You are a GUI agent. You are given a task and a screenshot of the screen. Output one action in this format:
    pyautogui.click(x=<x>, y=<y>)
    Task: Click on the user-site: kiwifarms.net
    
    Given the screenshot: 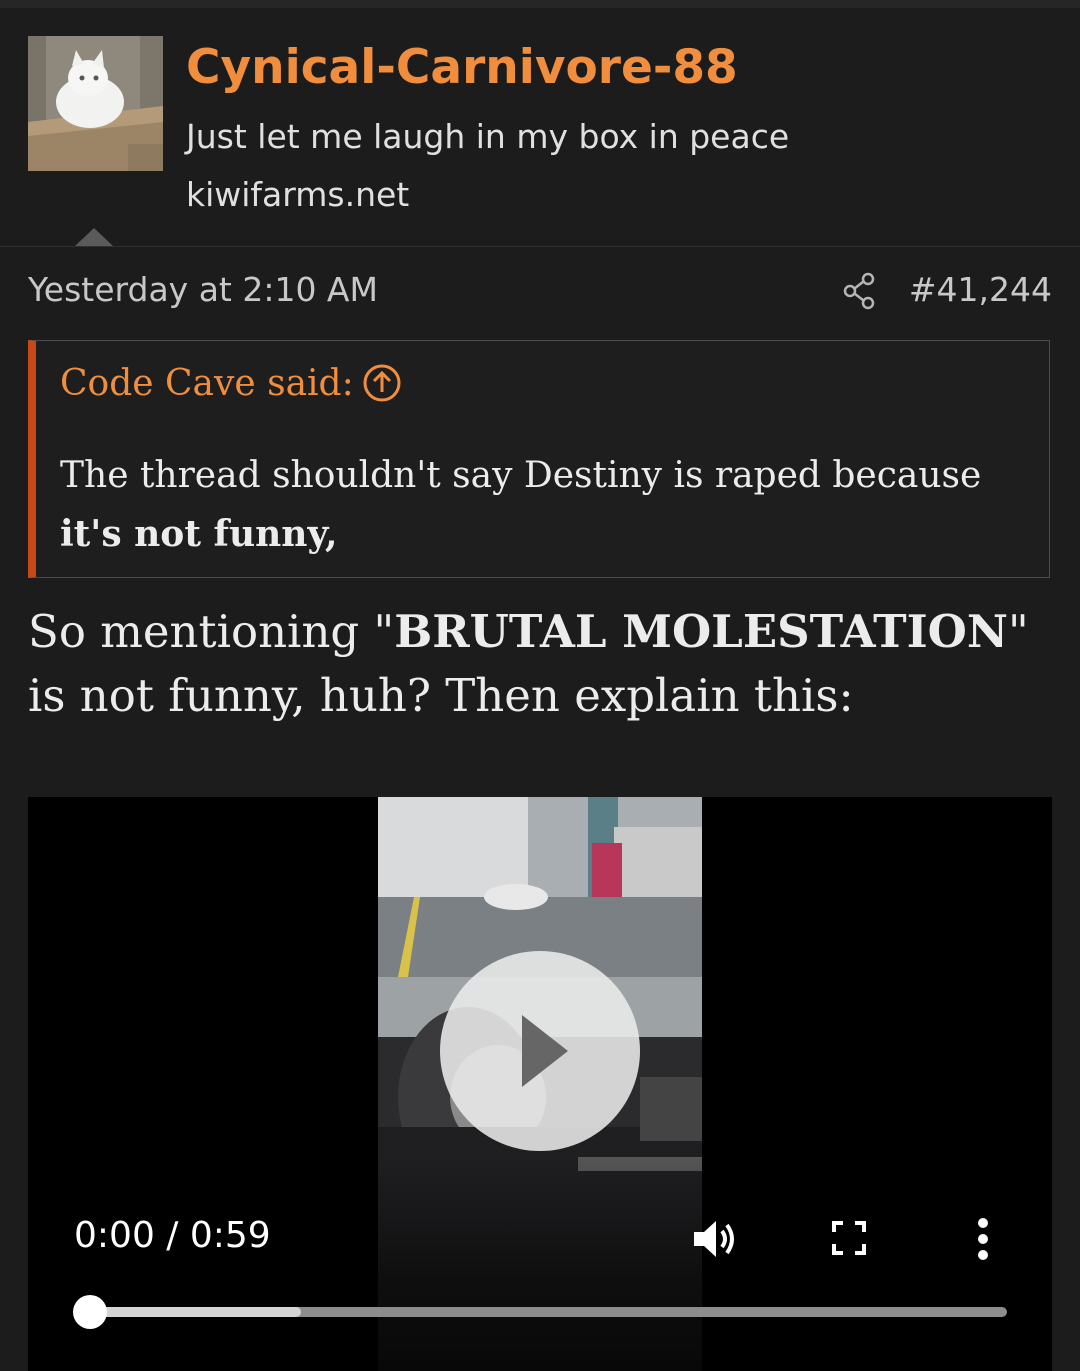 What is the action you would take?
    pyautogui.click(x=298, y=194)
    